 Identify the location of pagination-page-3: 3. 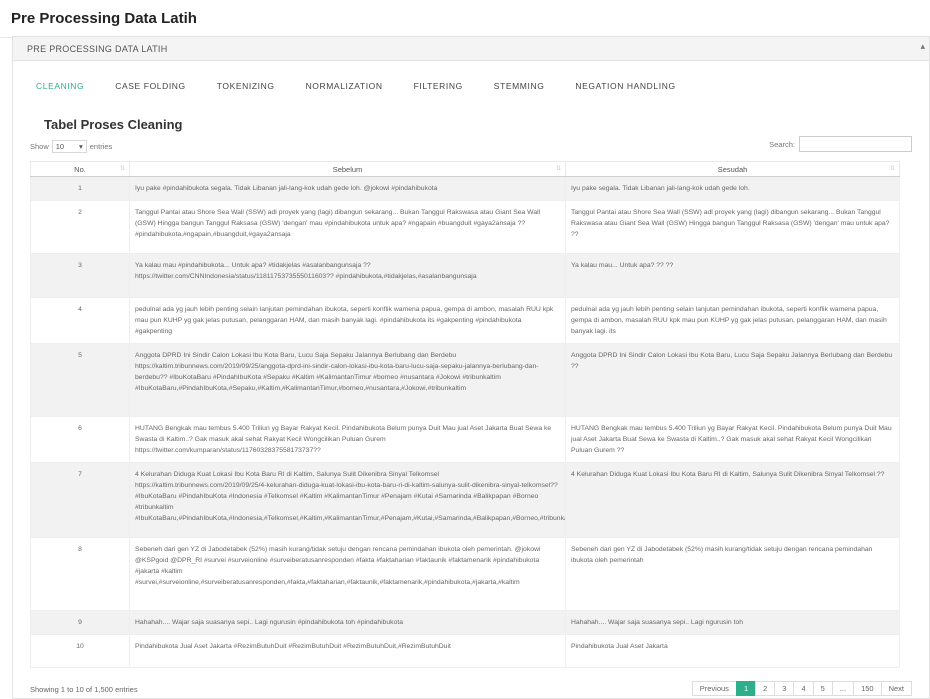
(784, 688).